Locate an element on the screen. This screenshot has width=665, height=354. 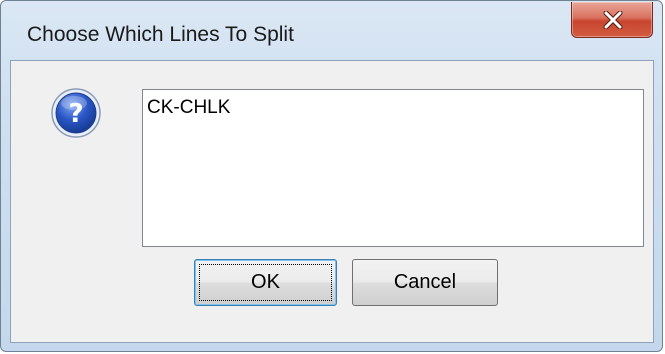
cancel-button-label: Cancel is located at coordinates (425, 282).